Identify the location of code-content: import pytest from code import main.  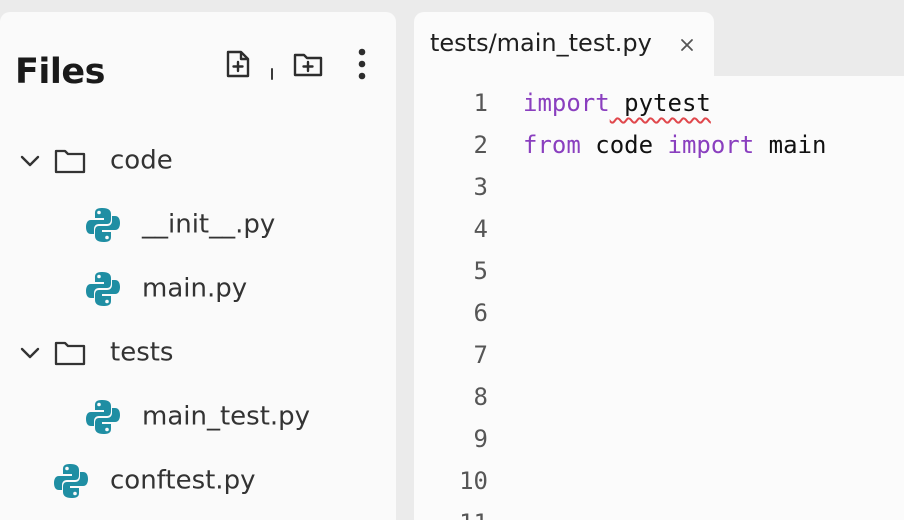
(713, 124).